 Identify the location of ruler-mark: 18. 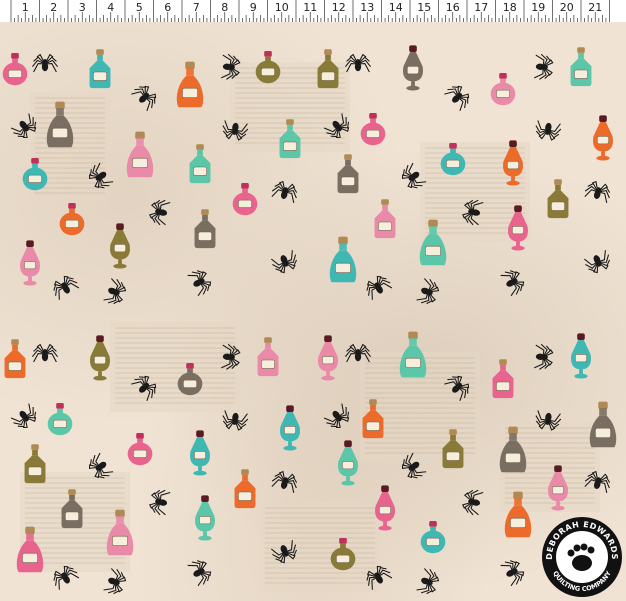
(509, 7).